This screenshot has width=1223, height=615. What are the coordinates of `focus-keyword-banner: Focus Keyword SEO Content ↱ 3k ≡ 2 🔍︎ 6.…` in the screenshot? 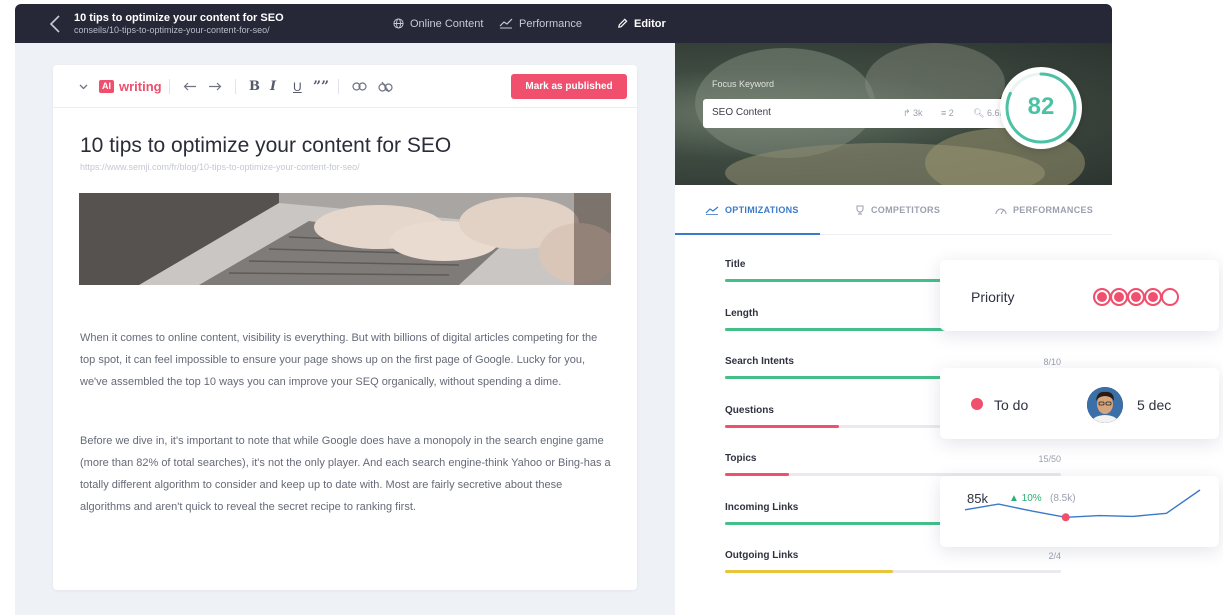 It's located at (893, 114).